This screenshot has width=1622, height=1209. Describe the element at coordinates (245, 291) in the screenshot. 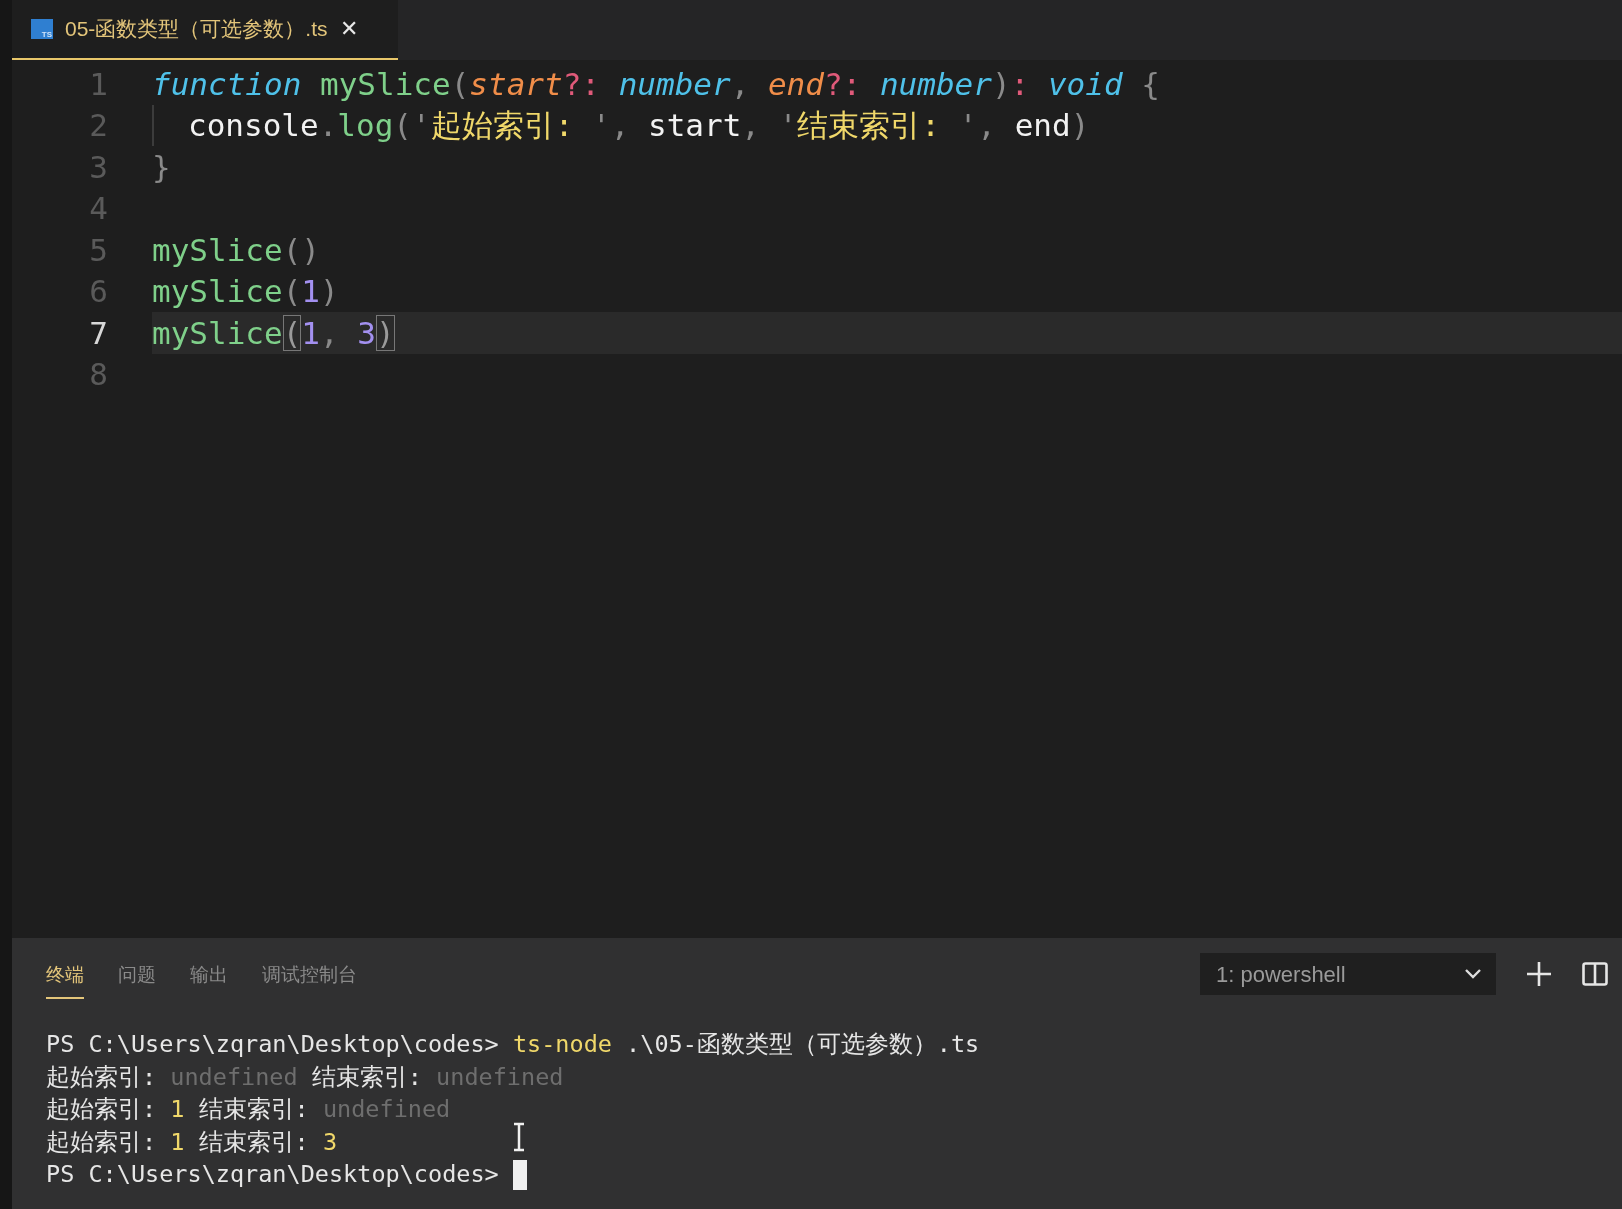

I see `code-line: mySlice(1)` at that location.